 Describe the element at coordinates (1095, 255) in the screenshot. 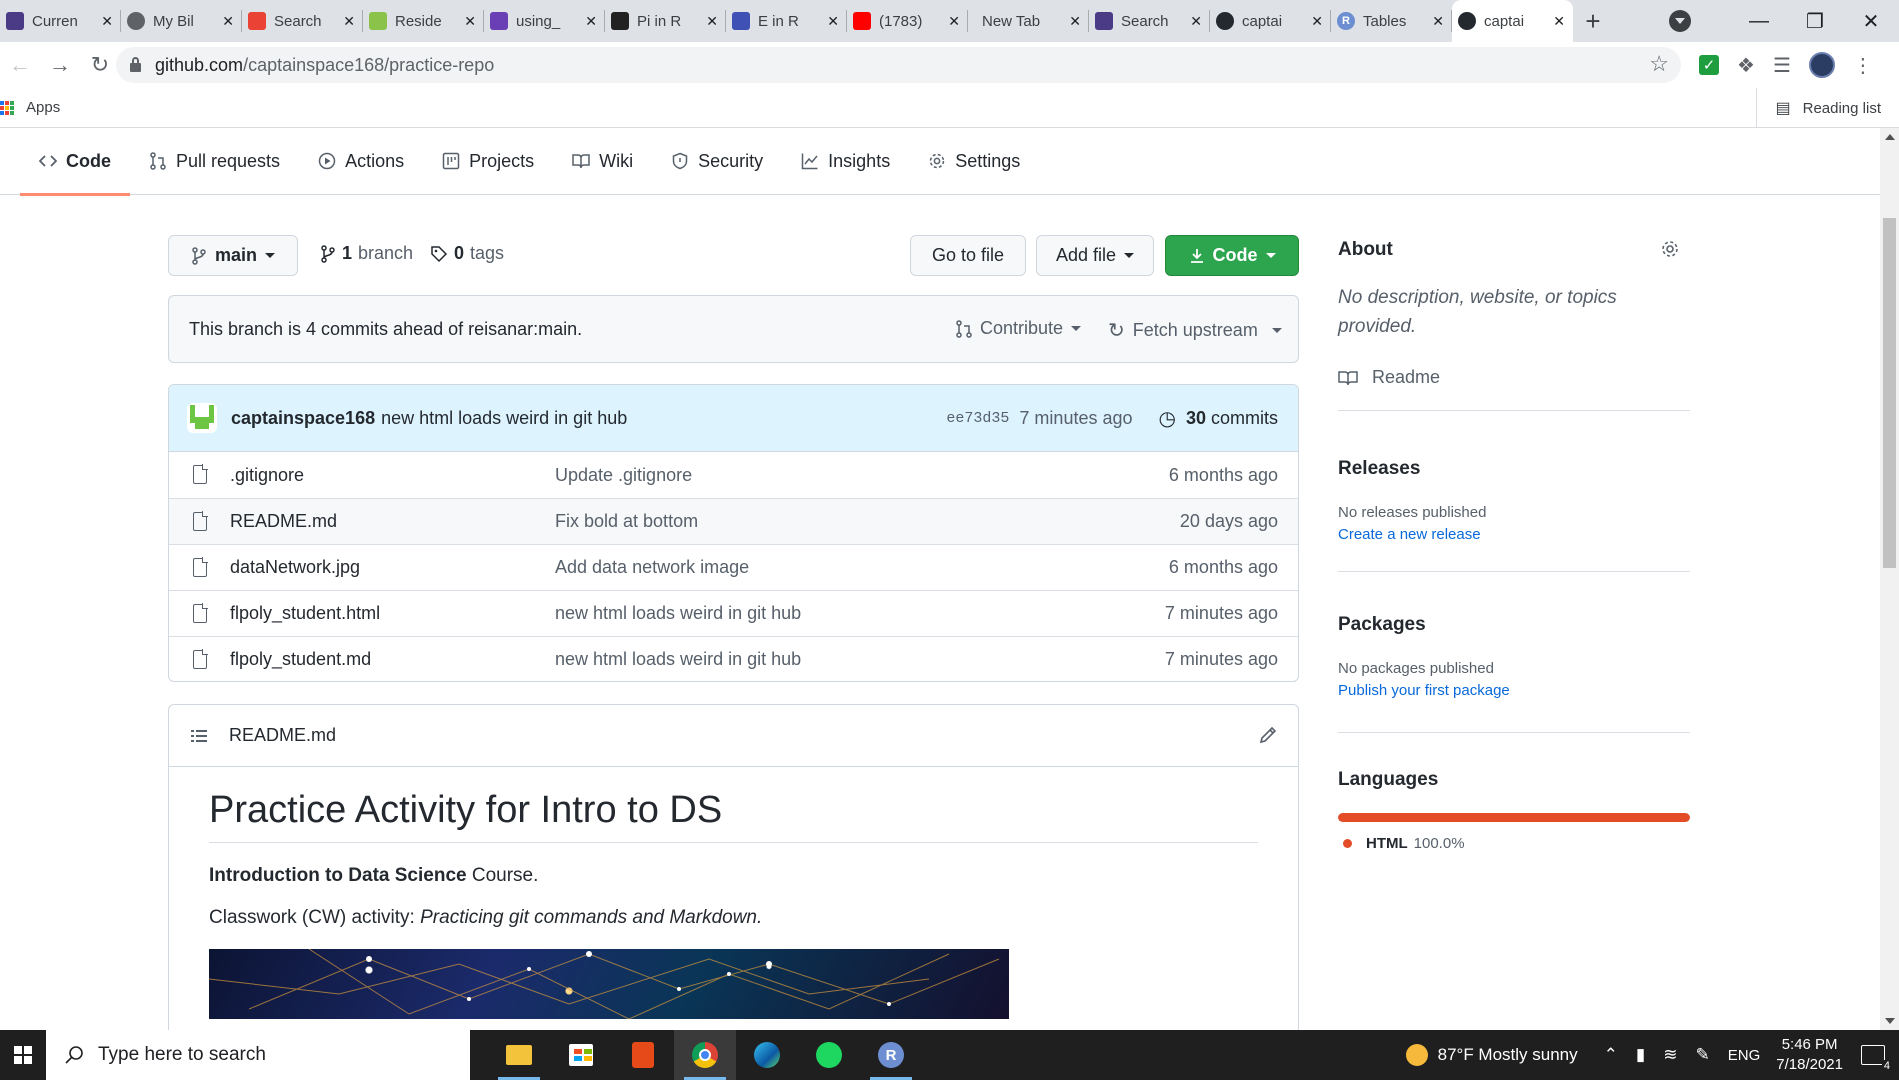

I see `add-file-button: Add file` at that location.